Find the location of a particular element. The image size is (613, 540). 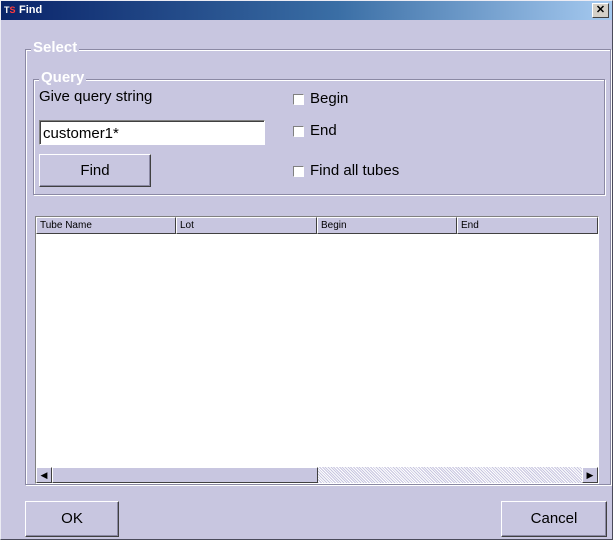

horizontal-scrollbar: ◀ ▶ is located at coordinates (317, 475).